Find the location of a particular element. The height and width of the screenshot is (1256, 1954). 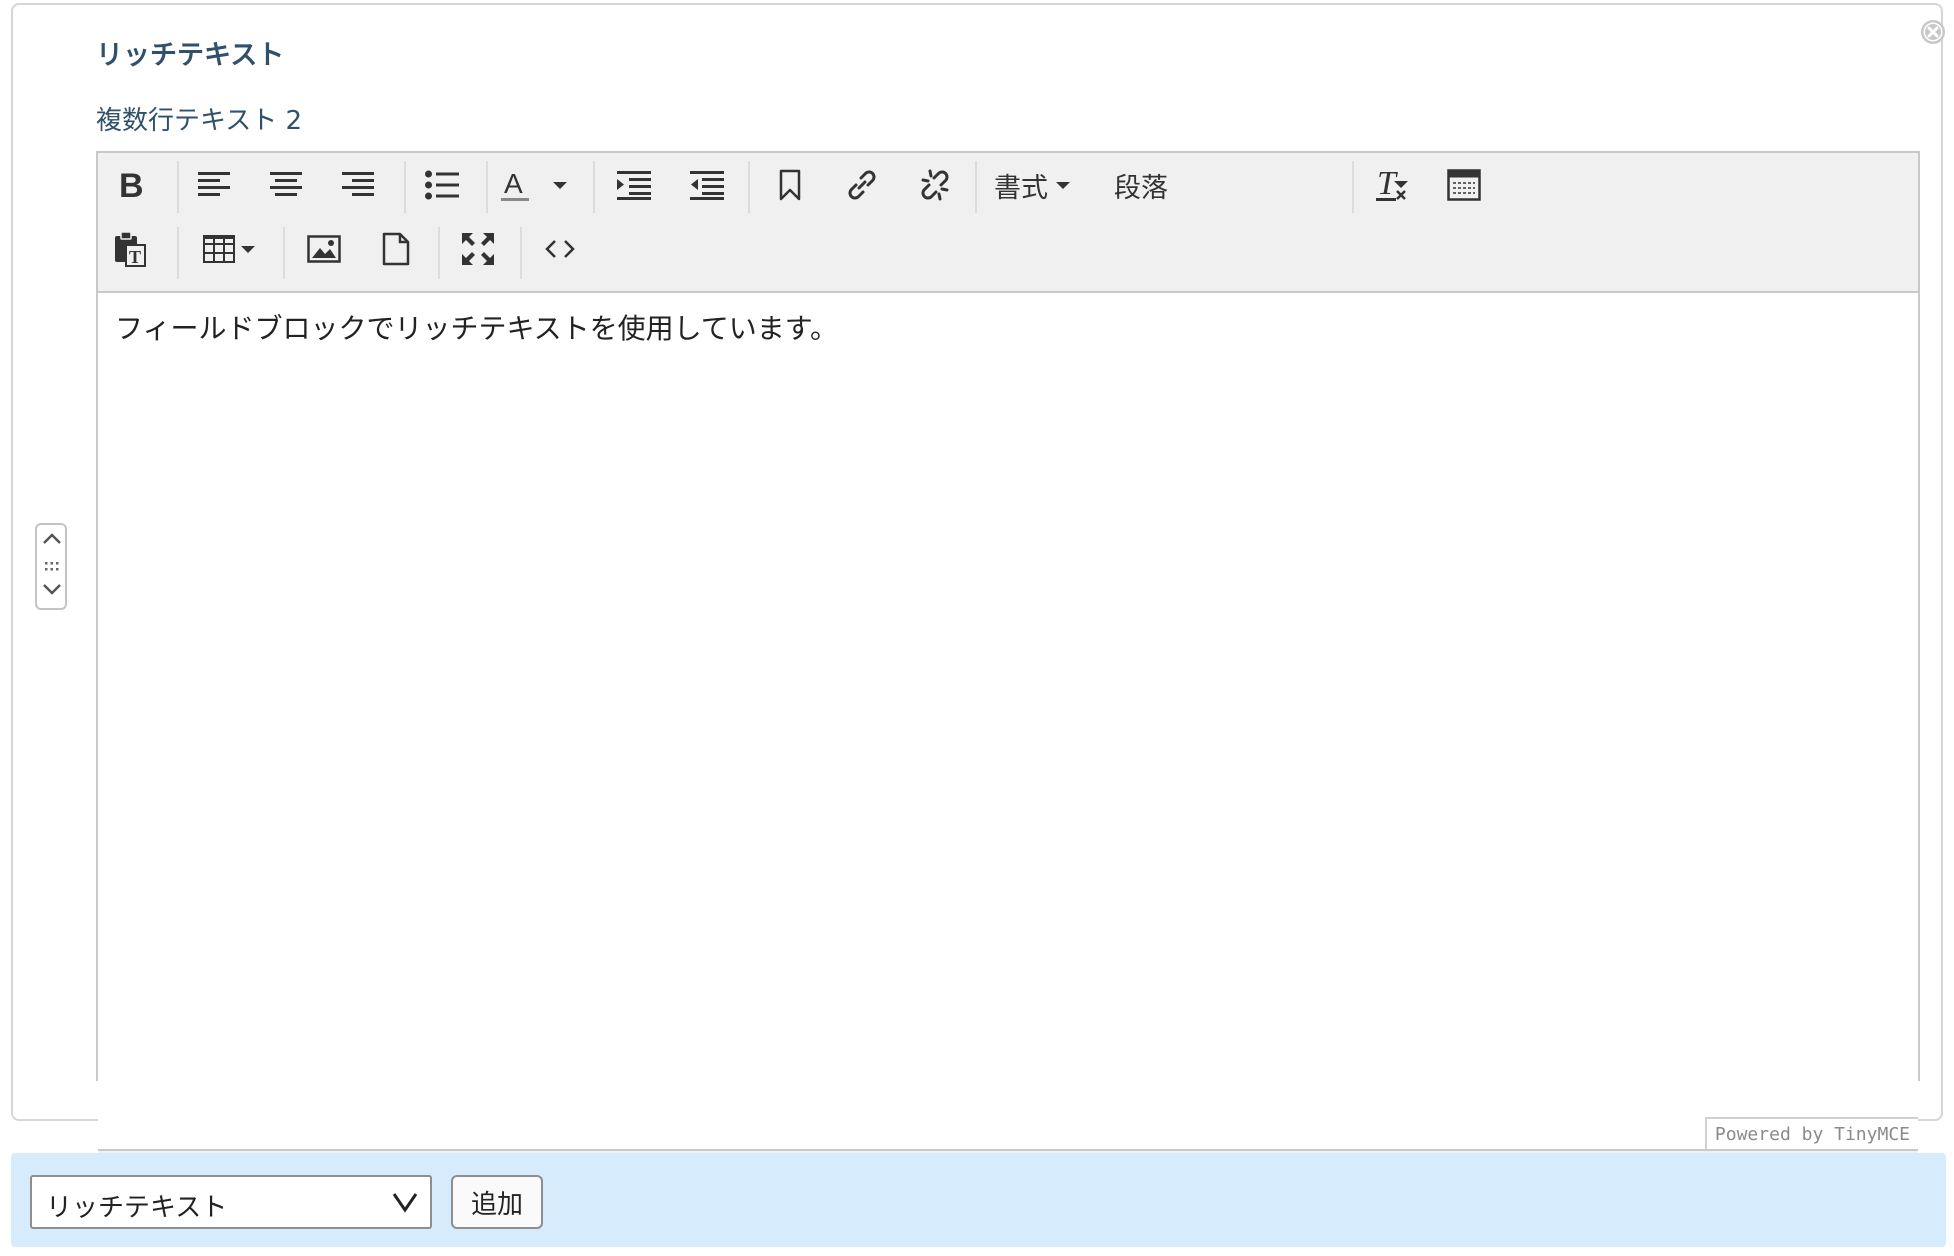

block-title: リッチテキスト is located at coordinates (190, 55).